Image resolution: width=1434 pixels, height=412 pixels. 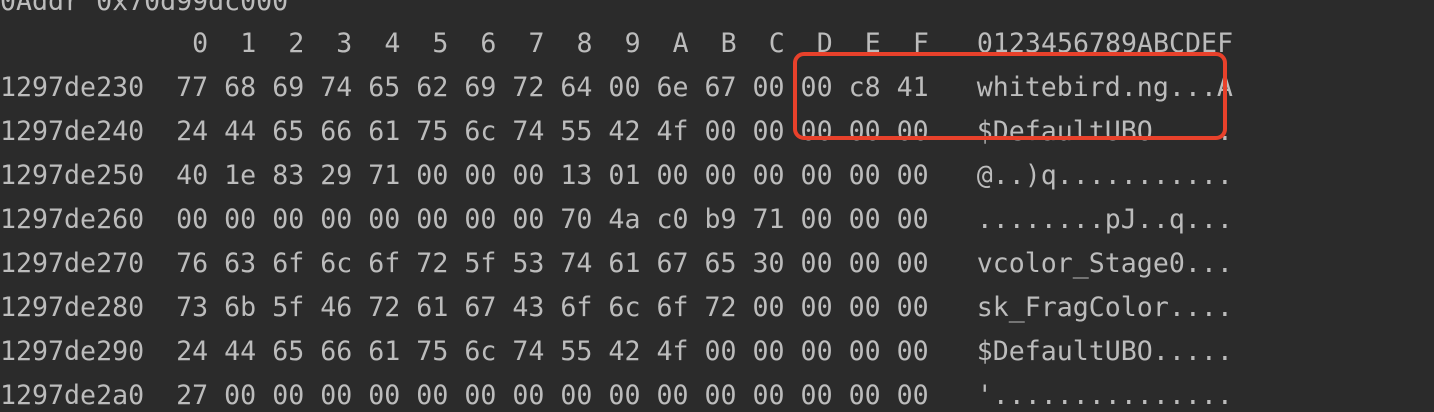 I want to click on column-label: 6, so click(x=504, y=43).